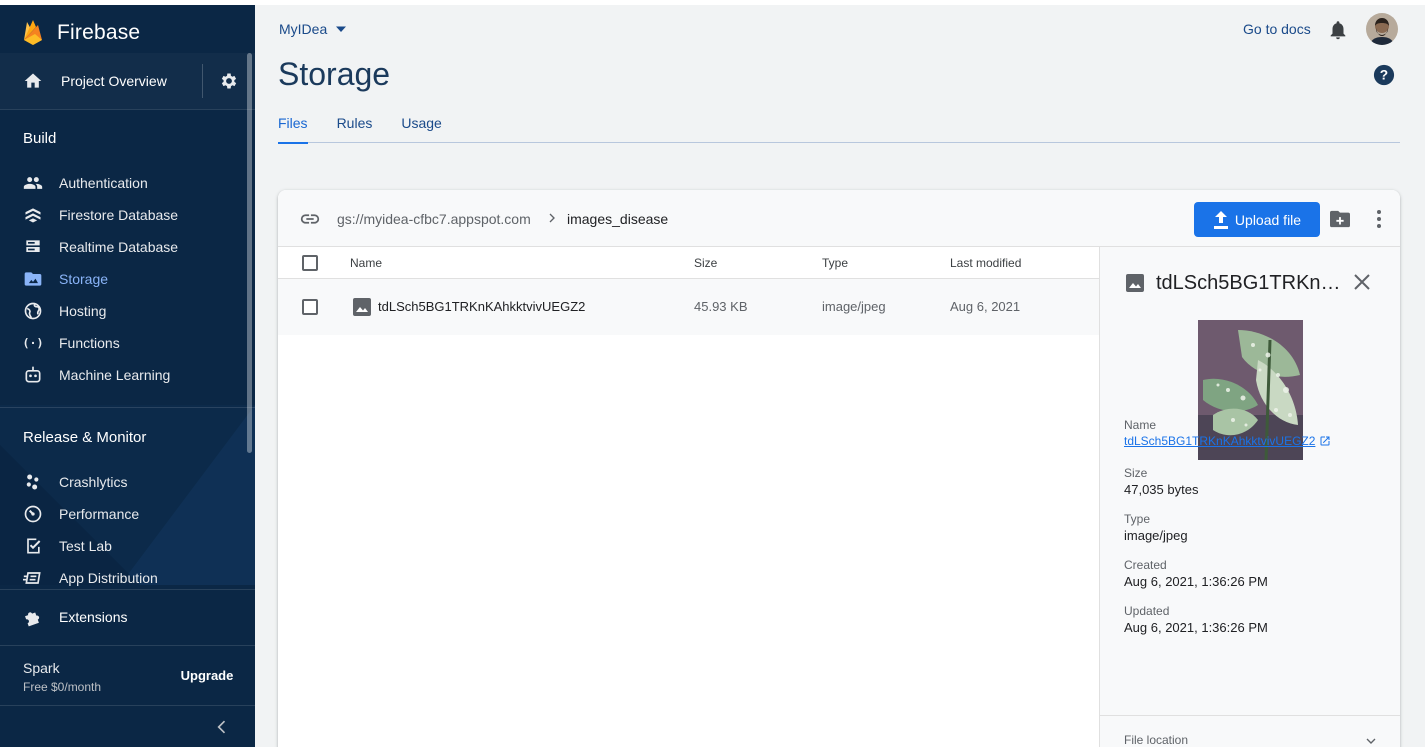 Image resolution: width=1425 pixels, height=747 pixels. Describe the element at coordinates (310, 307) in the screenshot. I see `row-checkbox` at that location.